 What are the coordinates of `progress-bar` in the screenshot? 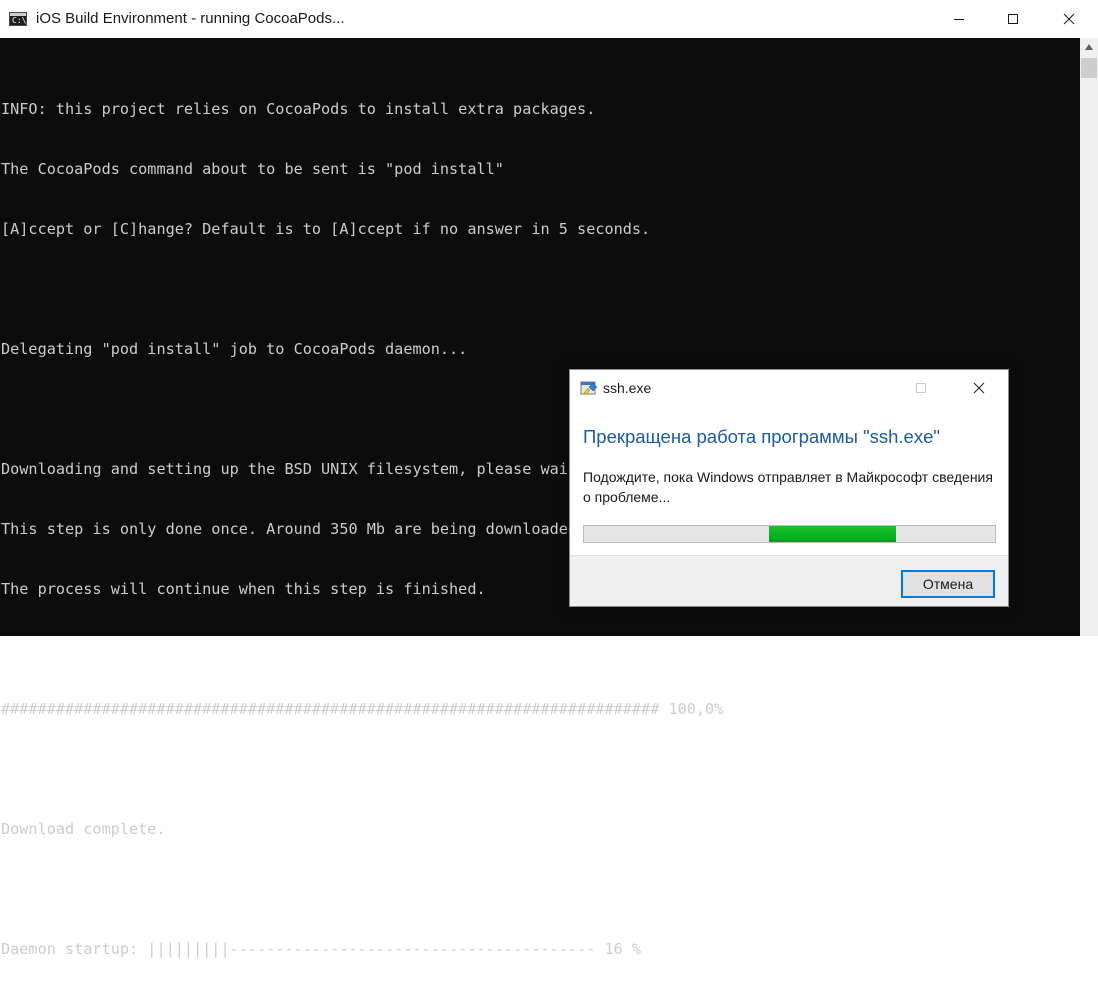 It's located at (789, 534).